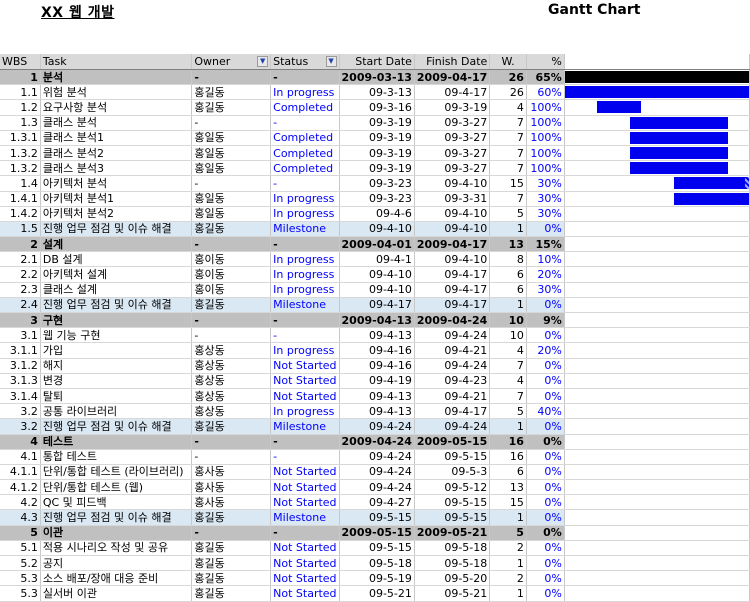 The width and height of the screenshot is (750, 602). Describe the element at coordinates (377, 487) in the screenshot. I see `start-date-cell: 09-4-24` at that location.